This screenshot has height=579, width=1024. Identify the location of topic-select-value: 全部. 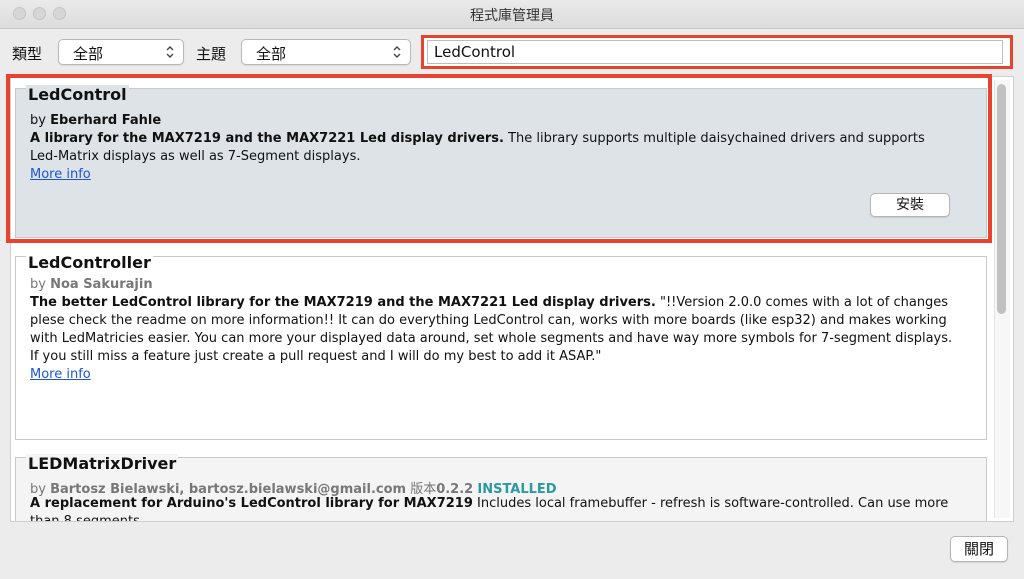
(271, 54).